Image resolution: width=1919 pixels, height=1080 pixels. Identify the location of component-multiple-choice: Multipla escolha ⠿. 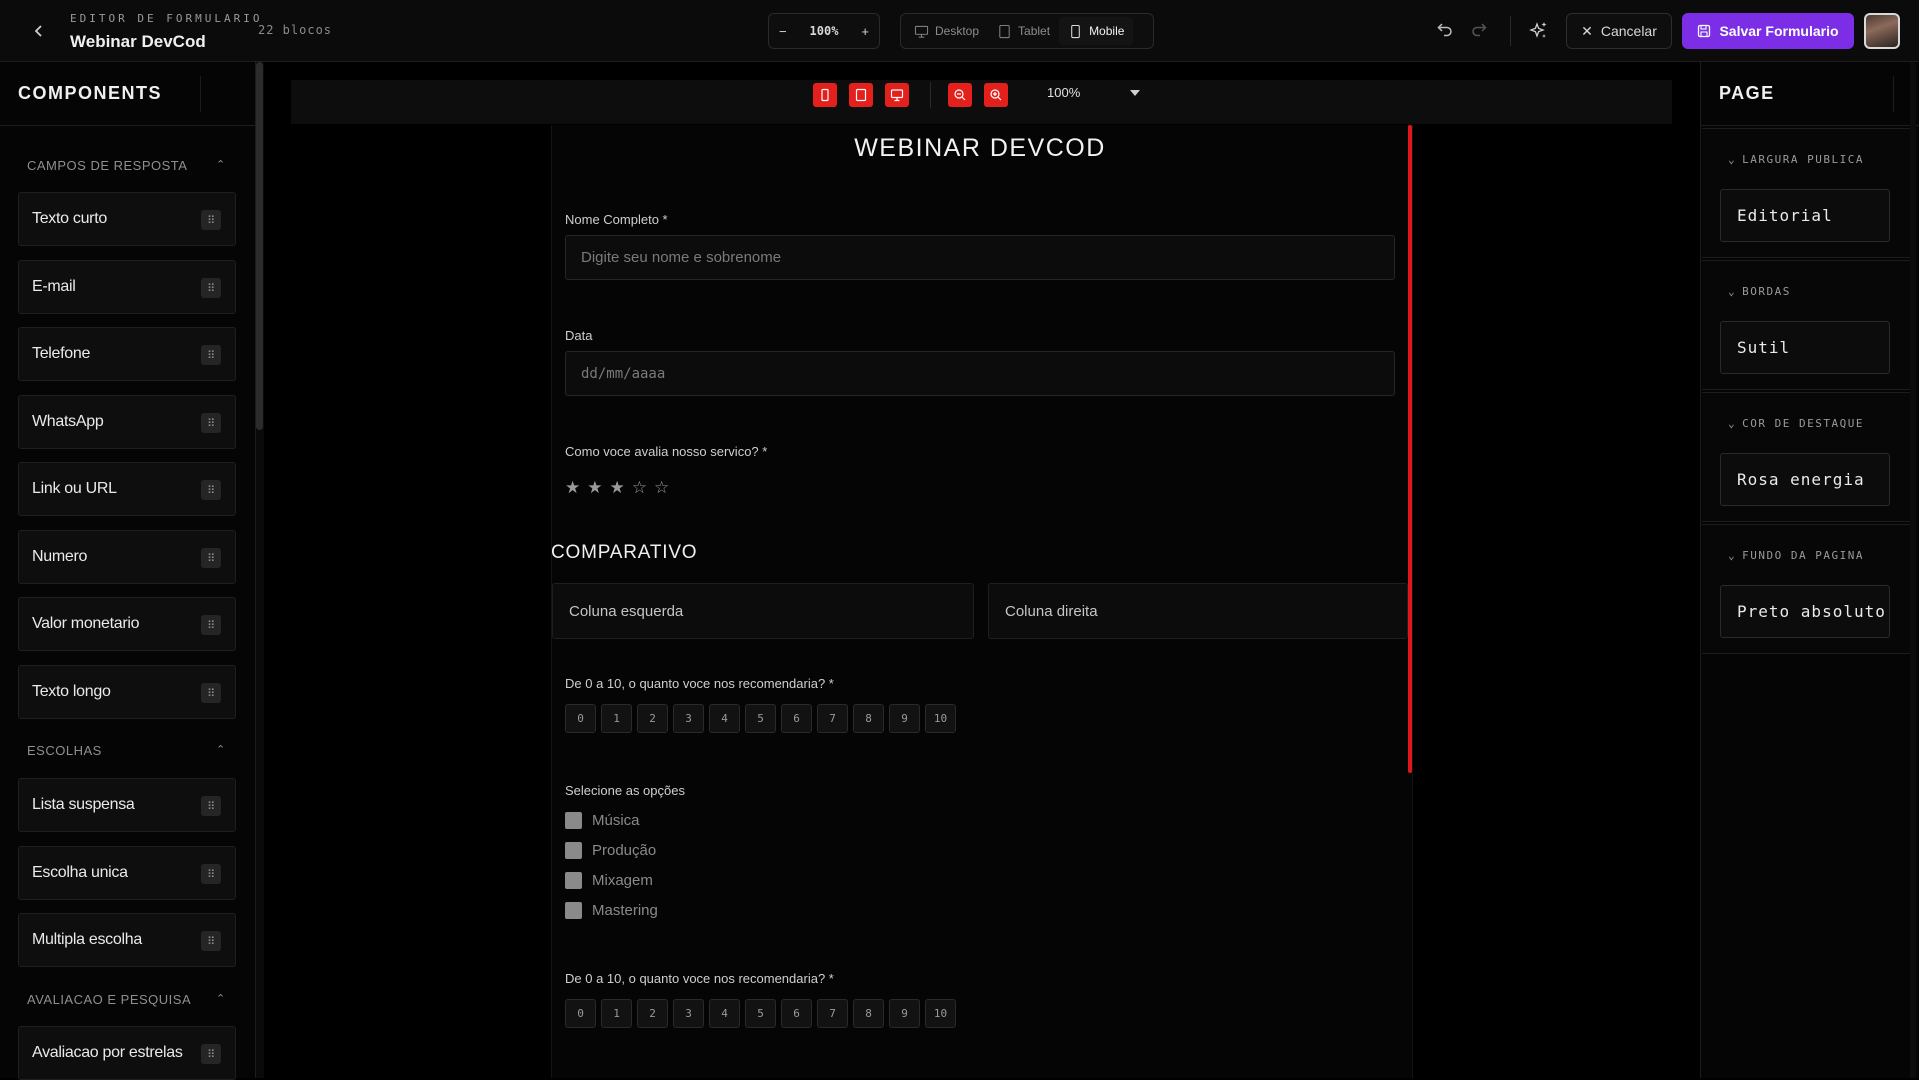
(127, 940).